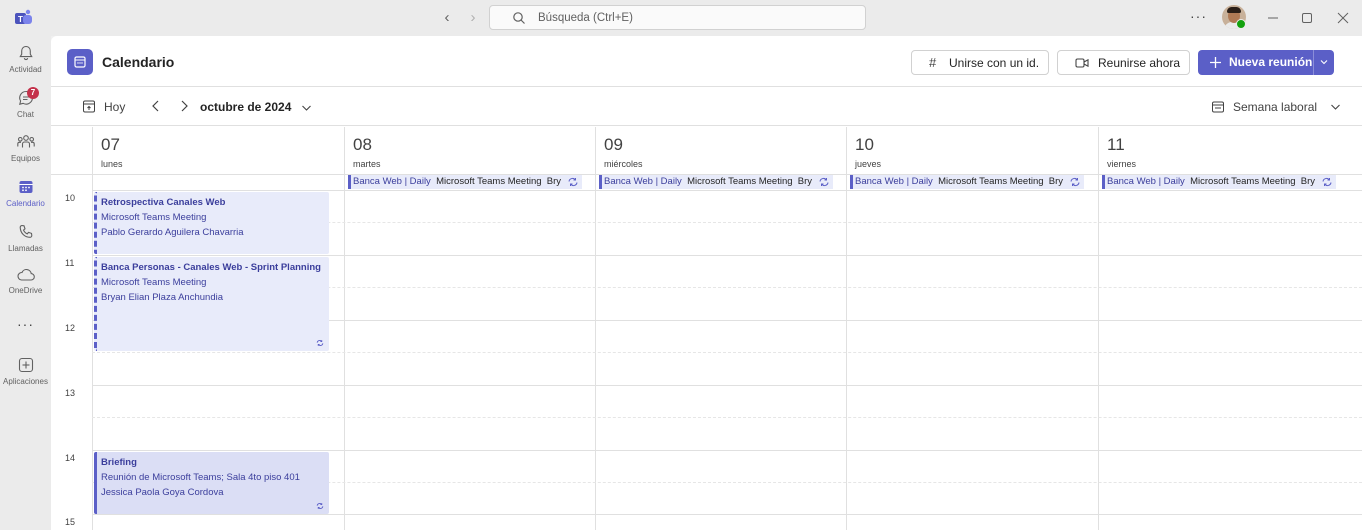  What do you see at coordinates (367, 164) in the screenshot?
I see `day-name: martes` at bounding box center [367, 164].